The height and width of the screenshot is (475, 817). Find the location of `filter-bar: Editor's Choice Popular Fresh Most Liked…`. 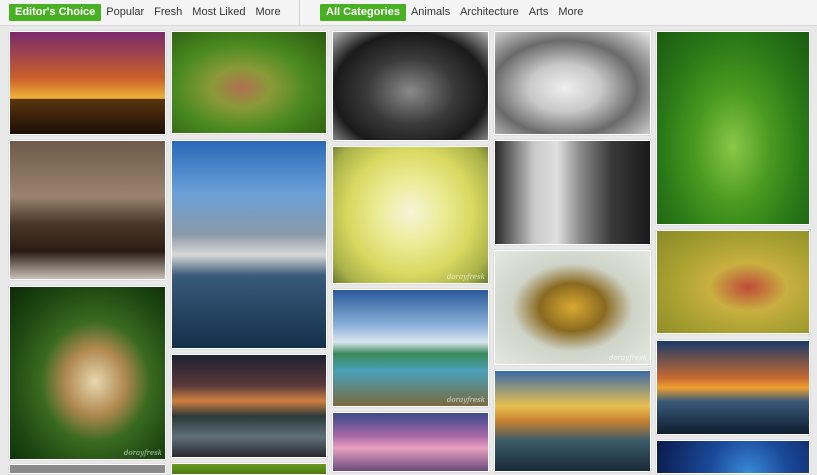

filter-bar: Editor's Choice Popular Fresh Most Liked… is located at coordinates (408, 13).